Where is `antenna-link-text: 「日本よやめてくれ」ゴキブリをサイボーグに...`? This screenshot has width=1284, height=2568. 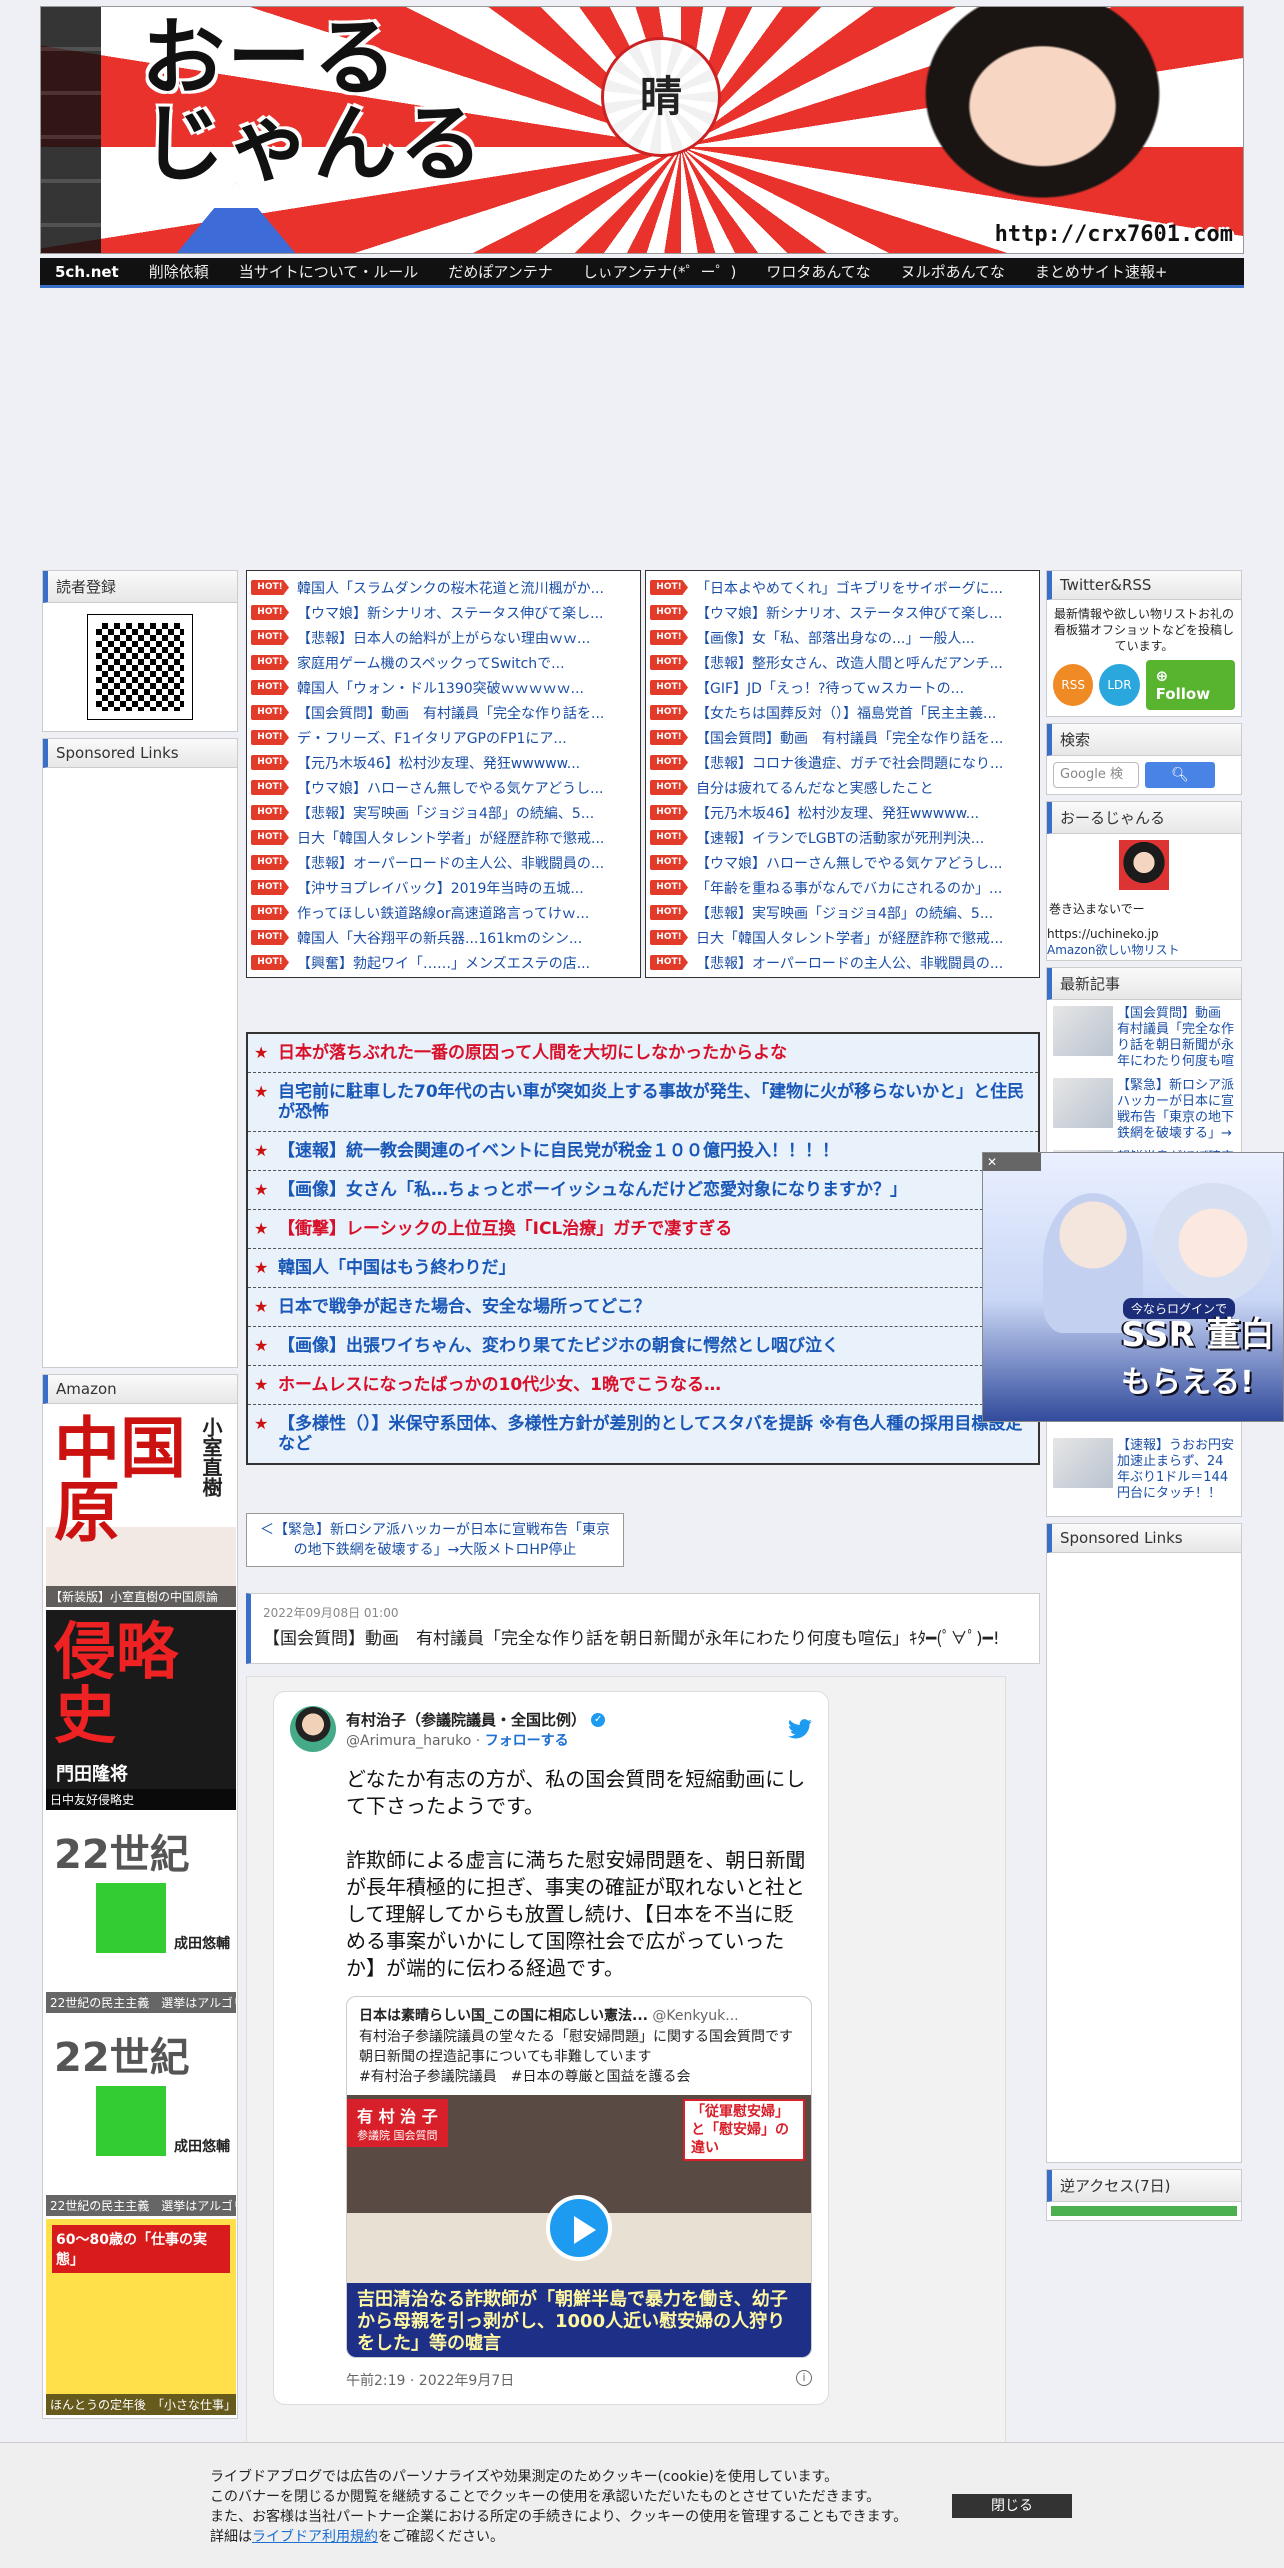
antenna-link-text: 「日本よやめてくれ」ゴキブリをサイボーグに... is located at coordinates (849, 588).